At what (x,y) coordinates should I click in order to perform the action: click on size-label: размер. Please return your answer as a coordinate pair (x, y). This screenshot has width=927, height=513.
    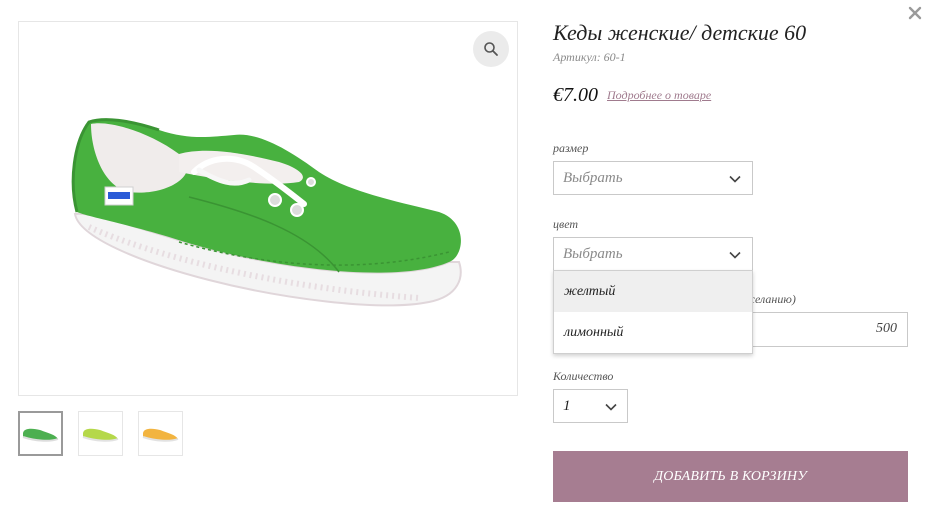
    Looking at the image, I should click on (571, 148).